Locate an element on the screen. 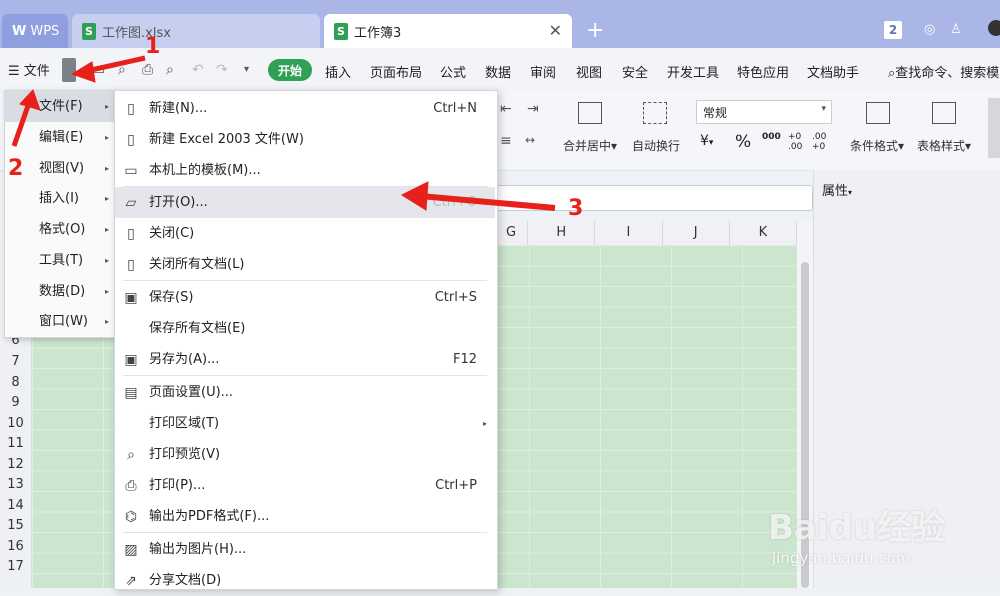 Image resolution: width=1000 pixels, height=596 pixels. annotation-label-3: 3 is located at coordinates (576, 208).